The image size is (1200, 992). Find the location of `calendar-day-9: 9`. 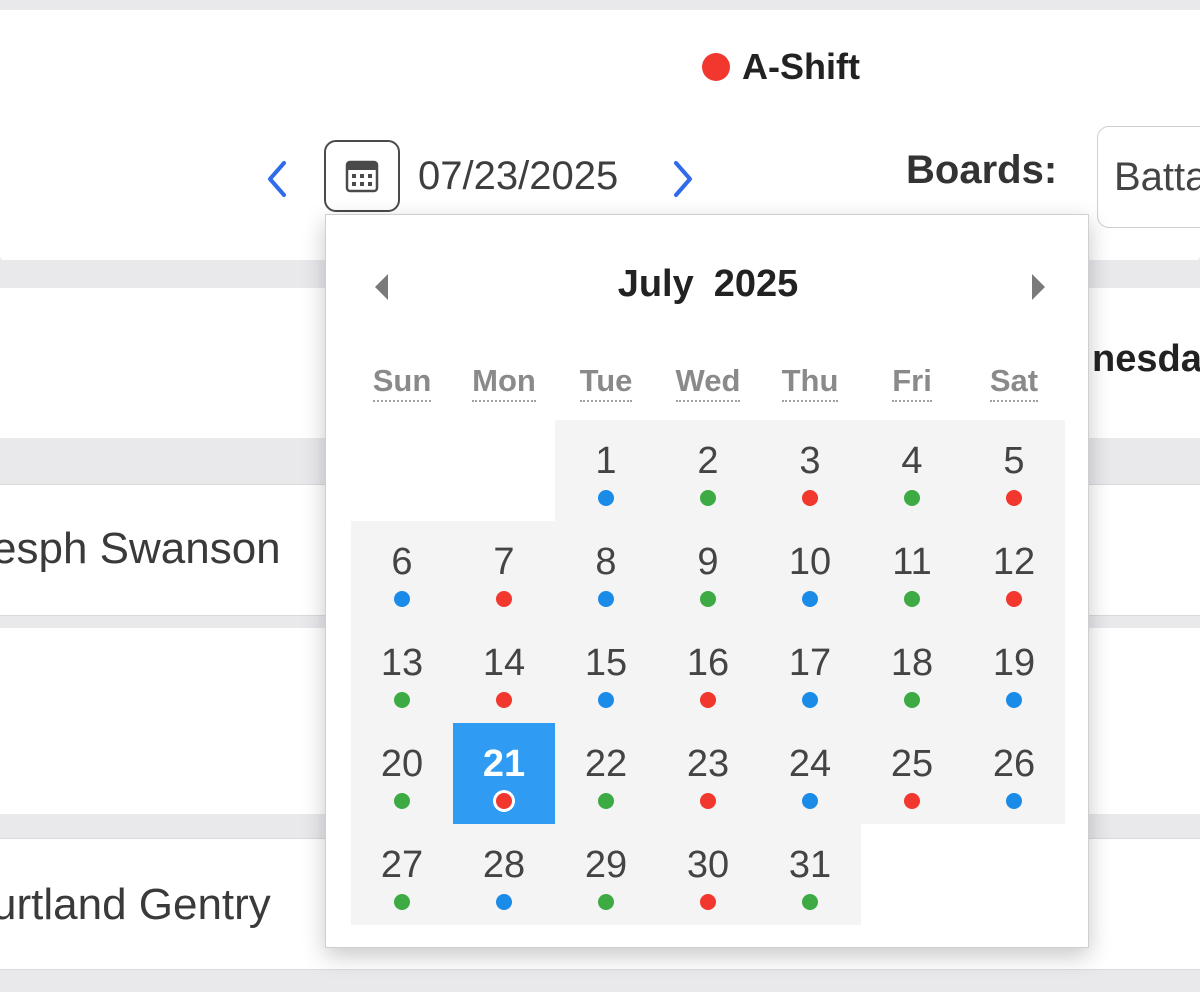

calendar-day-9: 9 is located at coordinates (708, 571).